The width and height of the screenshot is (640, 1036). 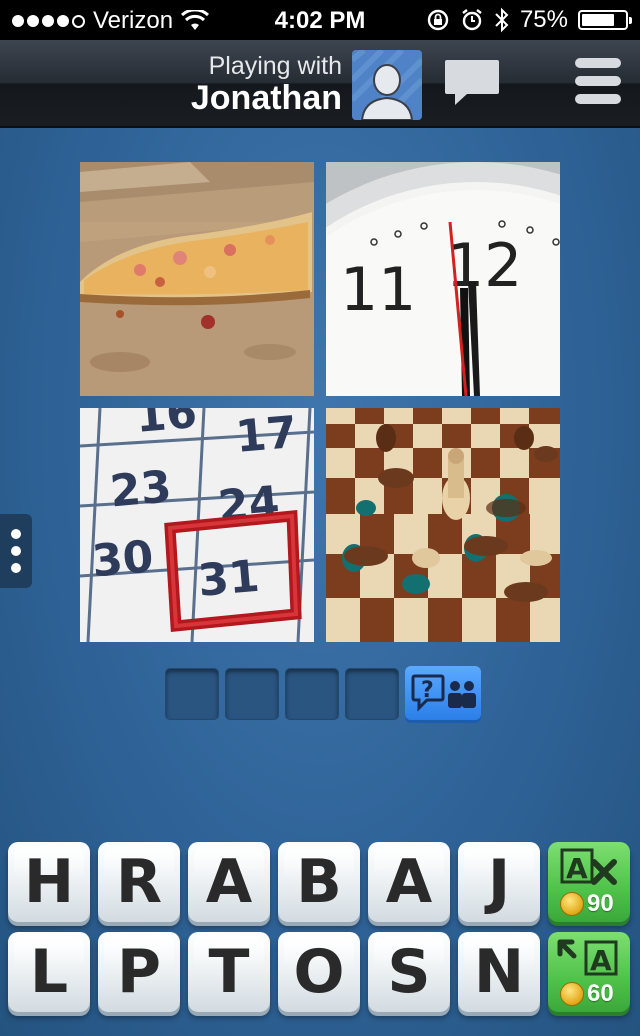 I want to click on letter-key: H, so click(x=49, y=882).